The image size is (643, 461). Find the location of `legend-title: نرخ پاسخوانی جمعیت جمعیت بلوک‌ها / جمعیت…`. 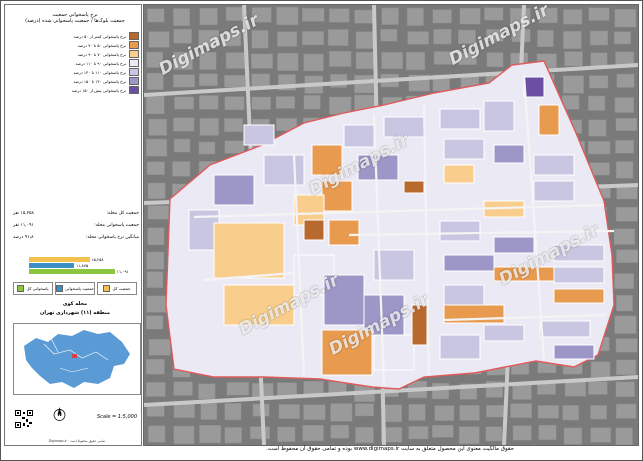

legend-title: نرخ پاسخوانی جمعیت جمعیت بلوک‌ها / جمعیت… is located at coordinates (75, 18).